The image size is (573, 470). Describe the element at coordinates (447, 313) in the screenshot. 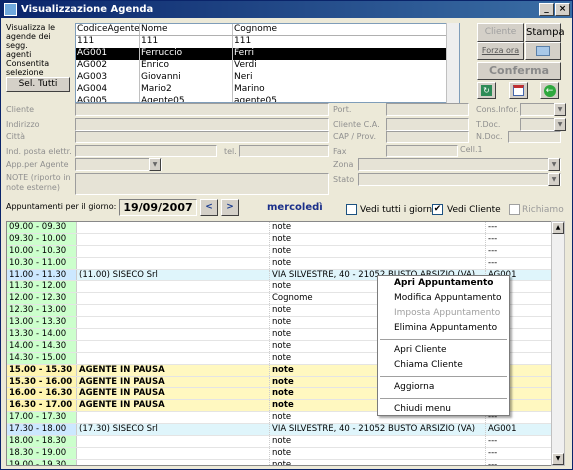

I see `menu-item: Imposta Appuntamento` at that location.